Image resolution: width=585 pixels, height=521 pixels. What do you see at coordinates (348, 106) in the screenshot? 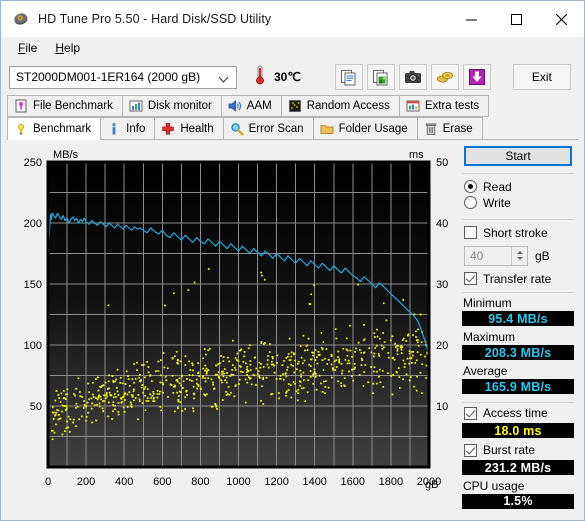
I see `tab-random-access-label: Random Access` at bounding box center [348, 106].